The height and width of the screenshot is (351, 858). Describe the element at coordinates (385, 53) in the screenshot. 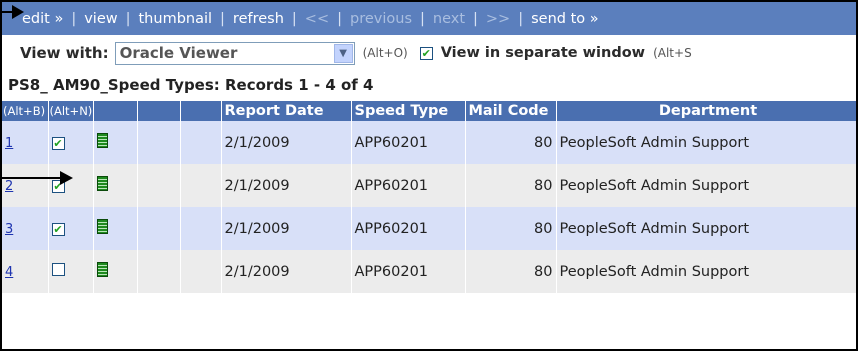

I see `viewer-hotkey: (Alt+O)` at that location.